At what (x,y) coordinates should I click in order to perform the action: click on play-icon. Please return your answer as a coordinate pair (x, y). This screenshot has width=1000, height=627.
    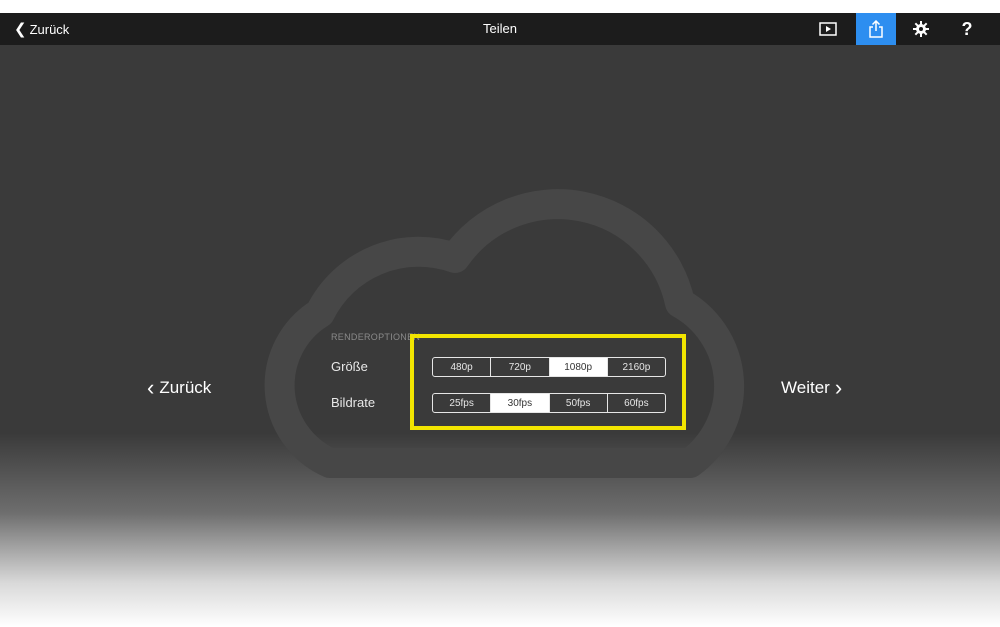
    Looking at the image, I should click on (828, 29).